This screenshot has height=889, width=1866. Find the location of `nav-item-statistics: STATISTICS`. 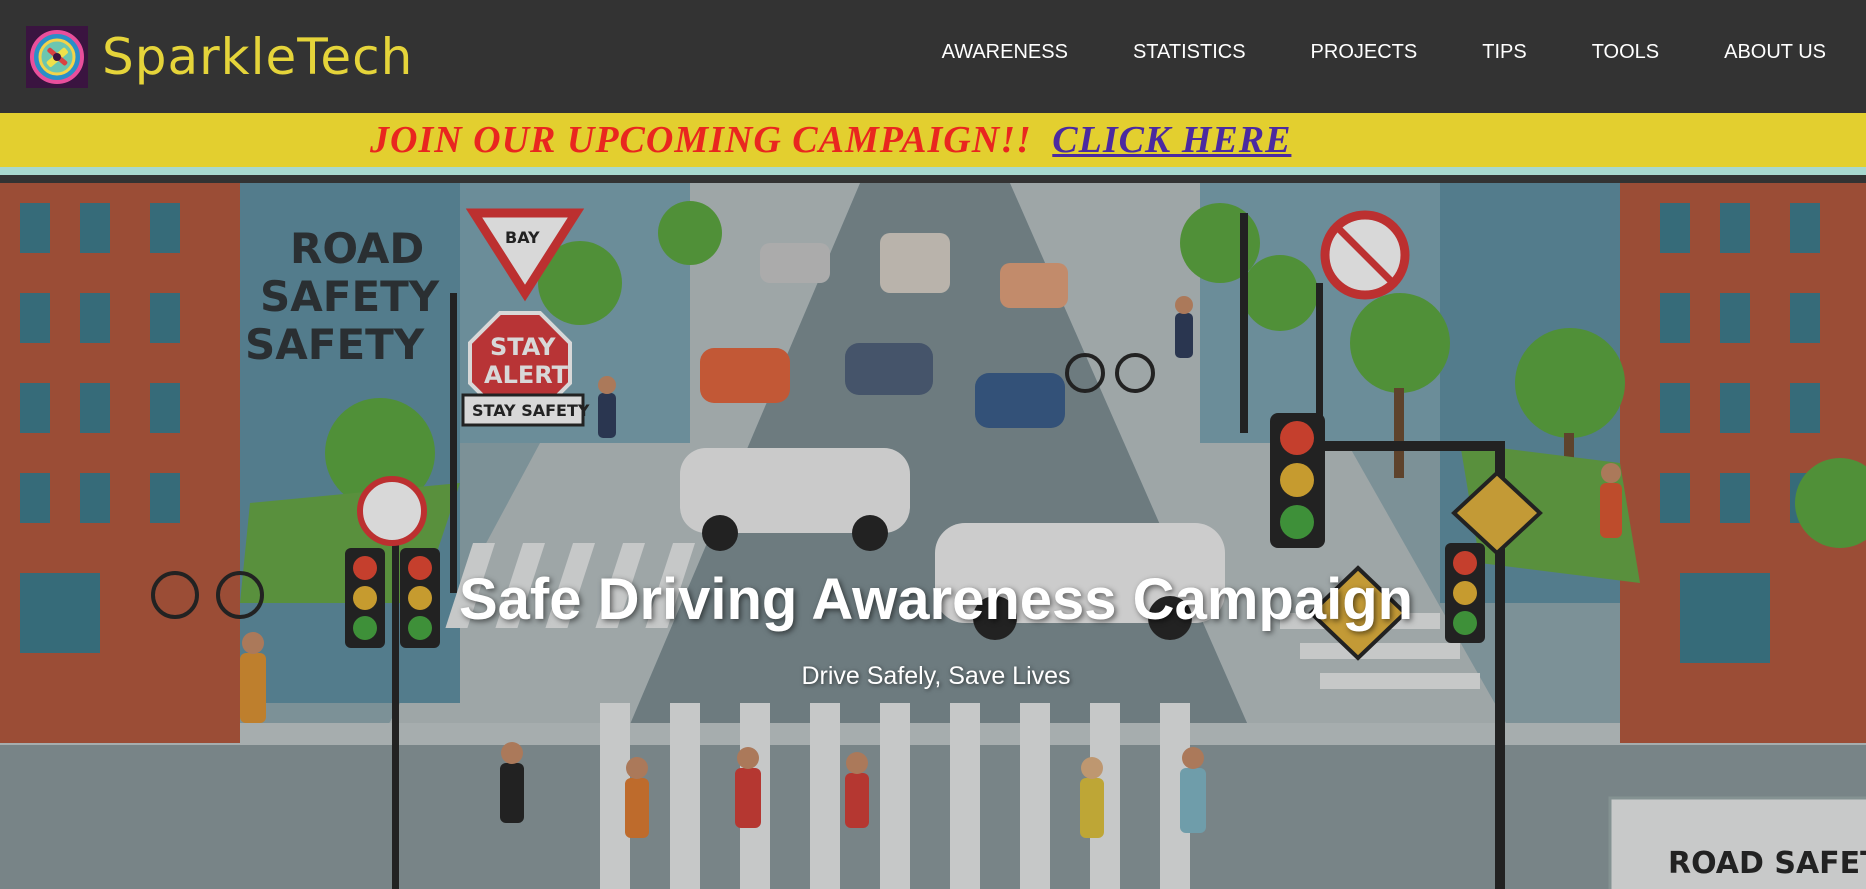

nav-item-statistics: STATISTICS is located at coordinates (1189, 52).